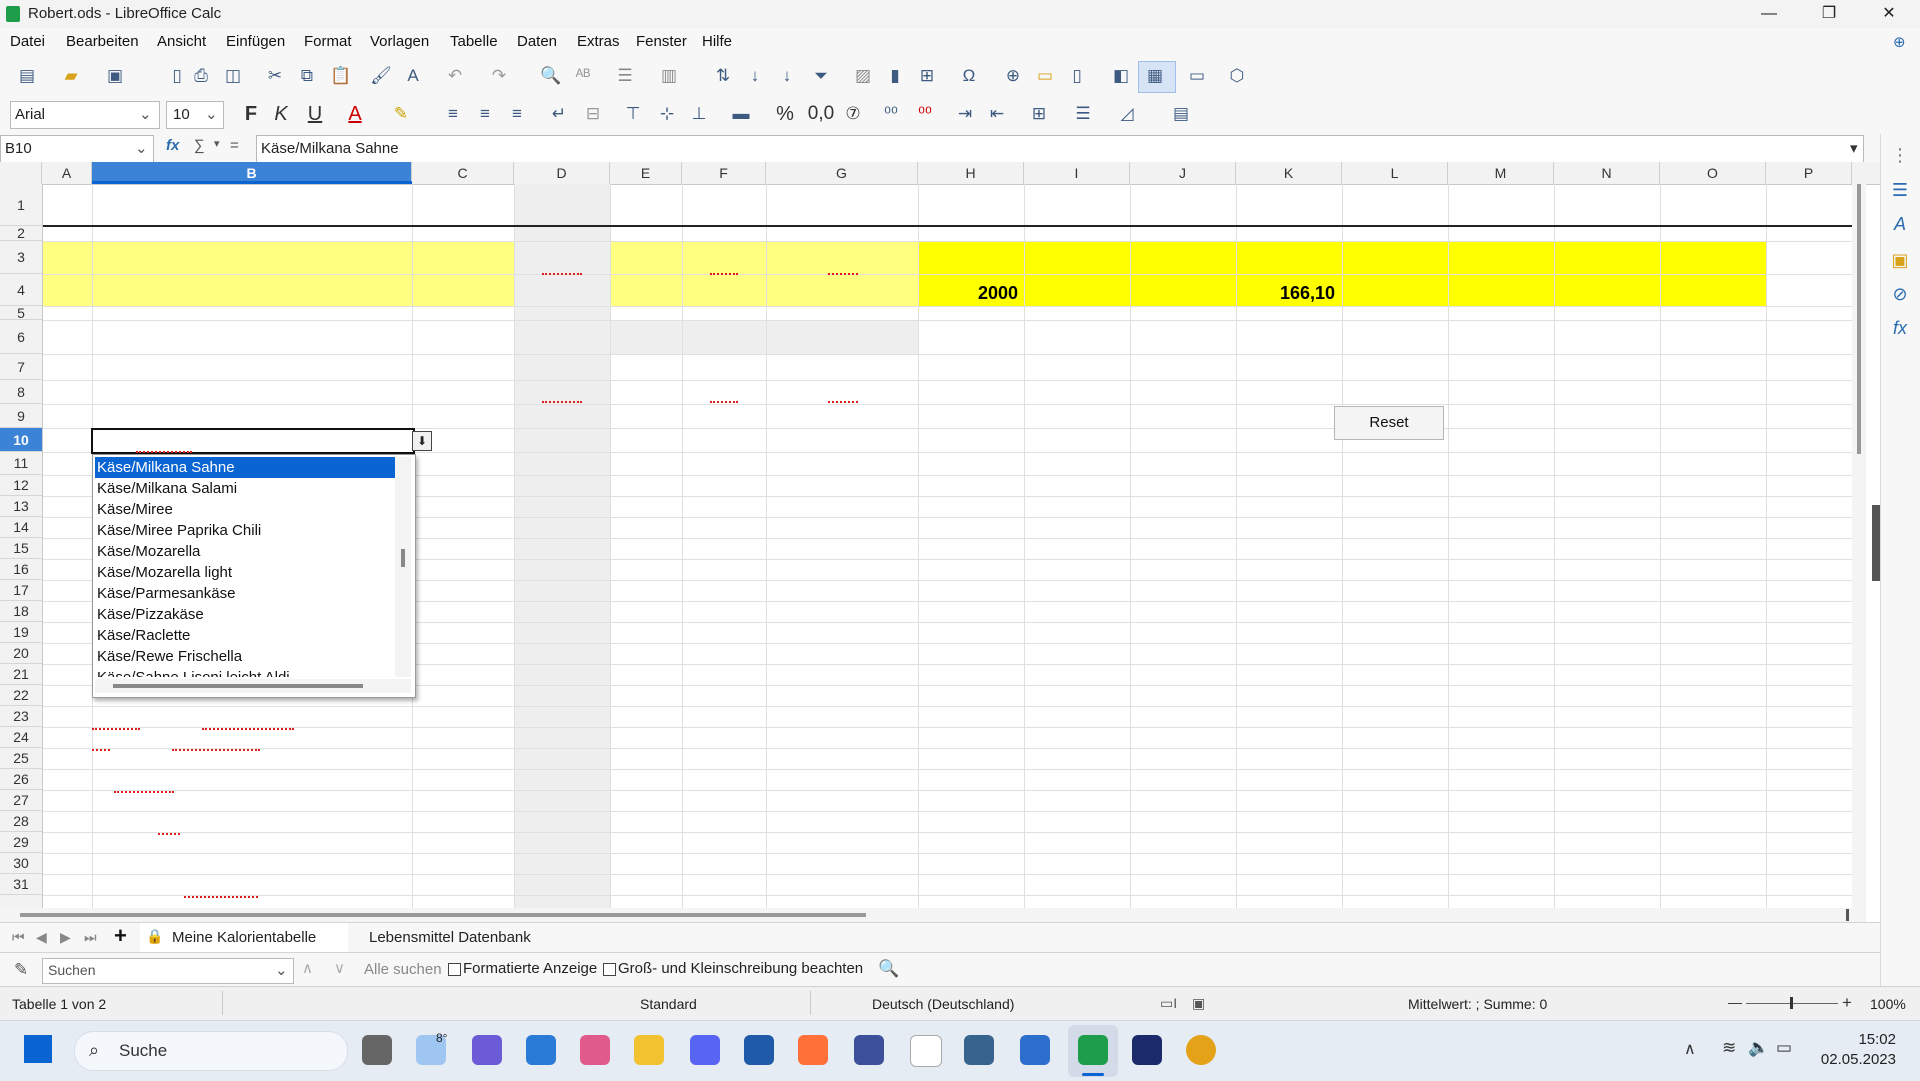  I want to click on next-sheet-icon: ▶, so click(65, 937).